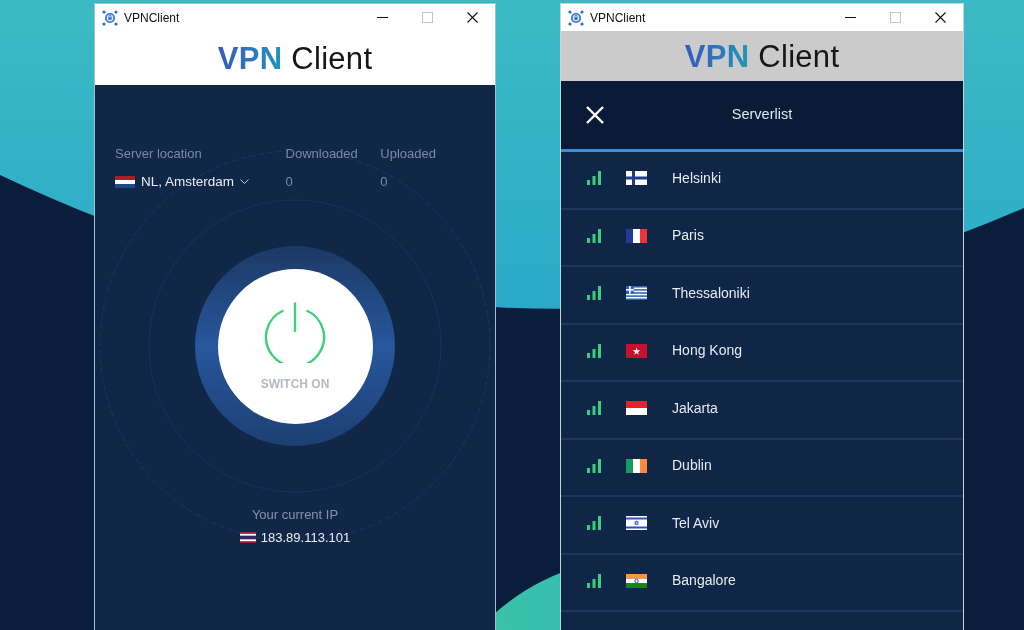  Describe the element at coordinates (408, 153) in the screenshot. I see `stat-label: Uploaded` at that location.